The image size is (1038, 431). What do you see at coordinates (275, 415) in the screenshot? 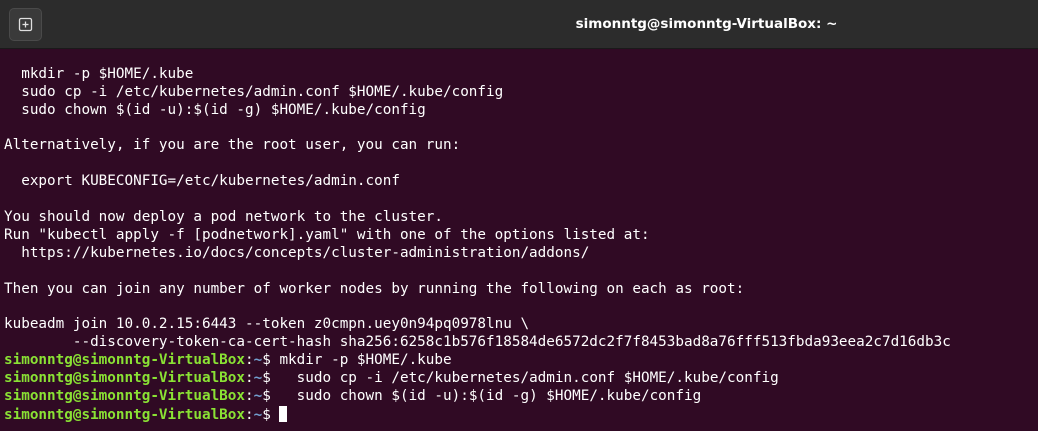
I see `command-input` at bounding box center [275, 415].